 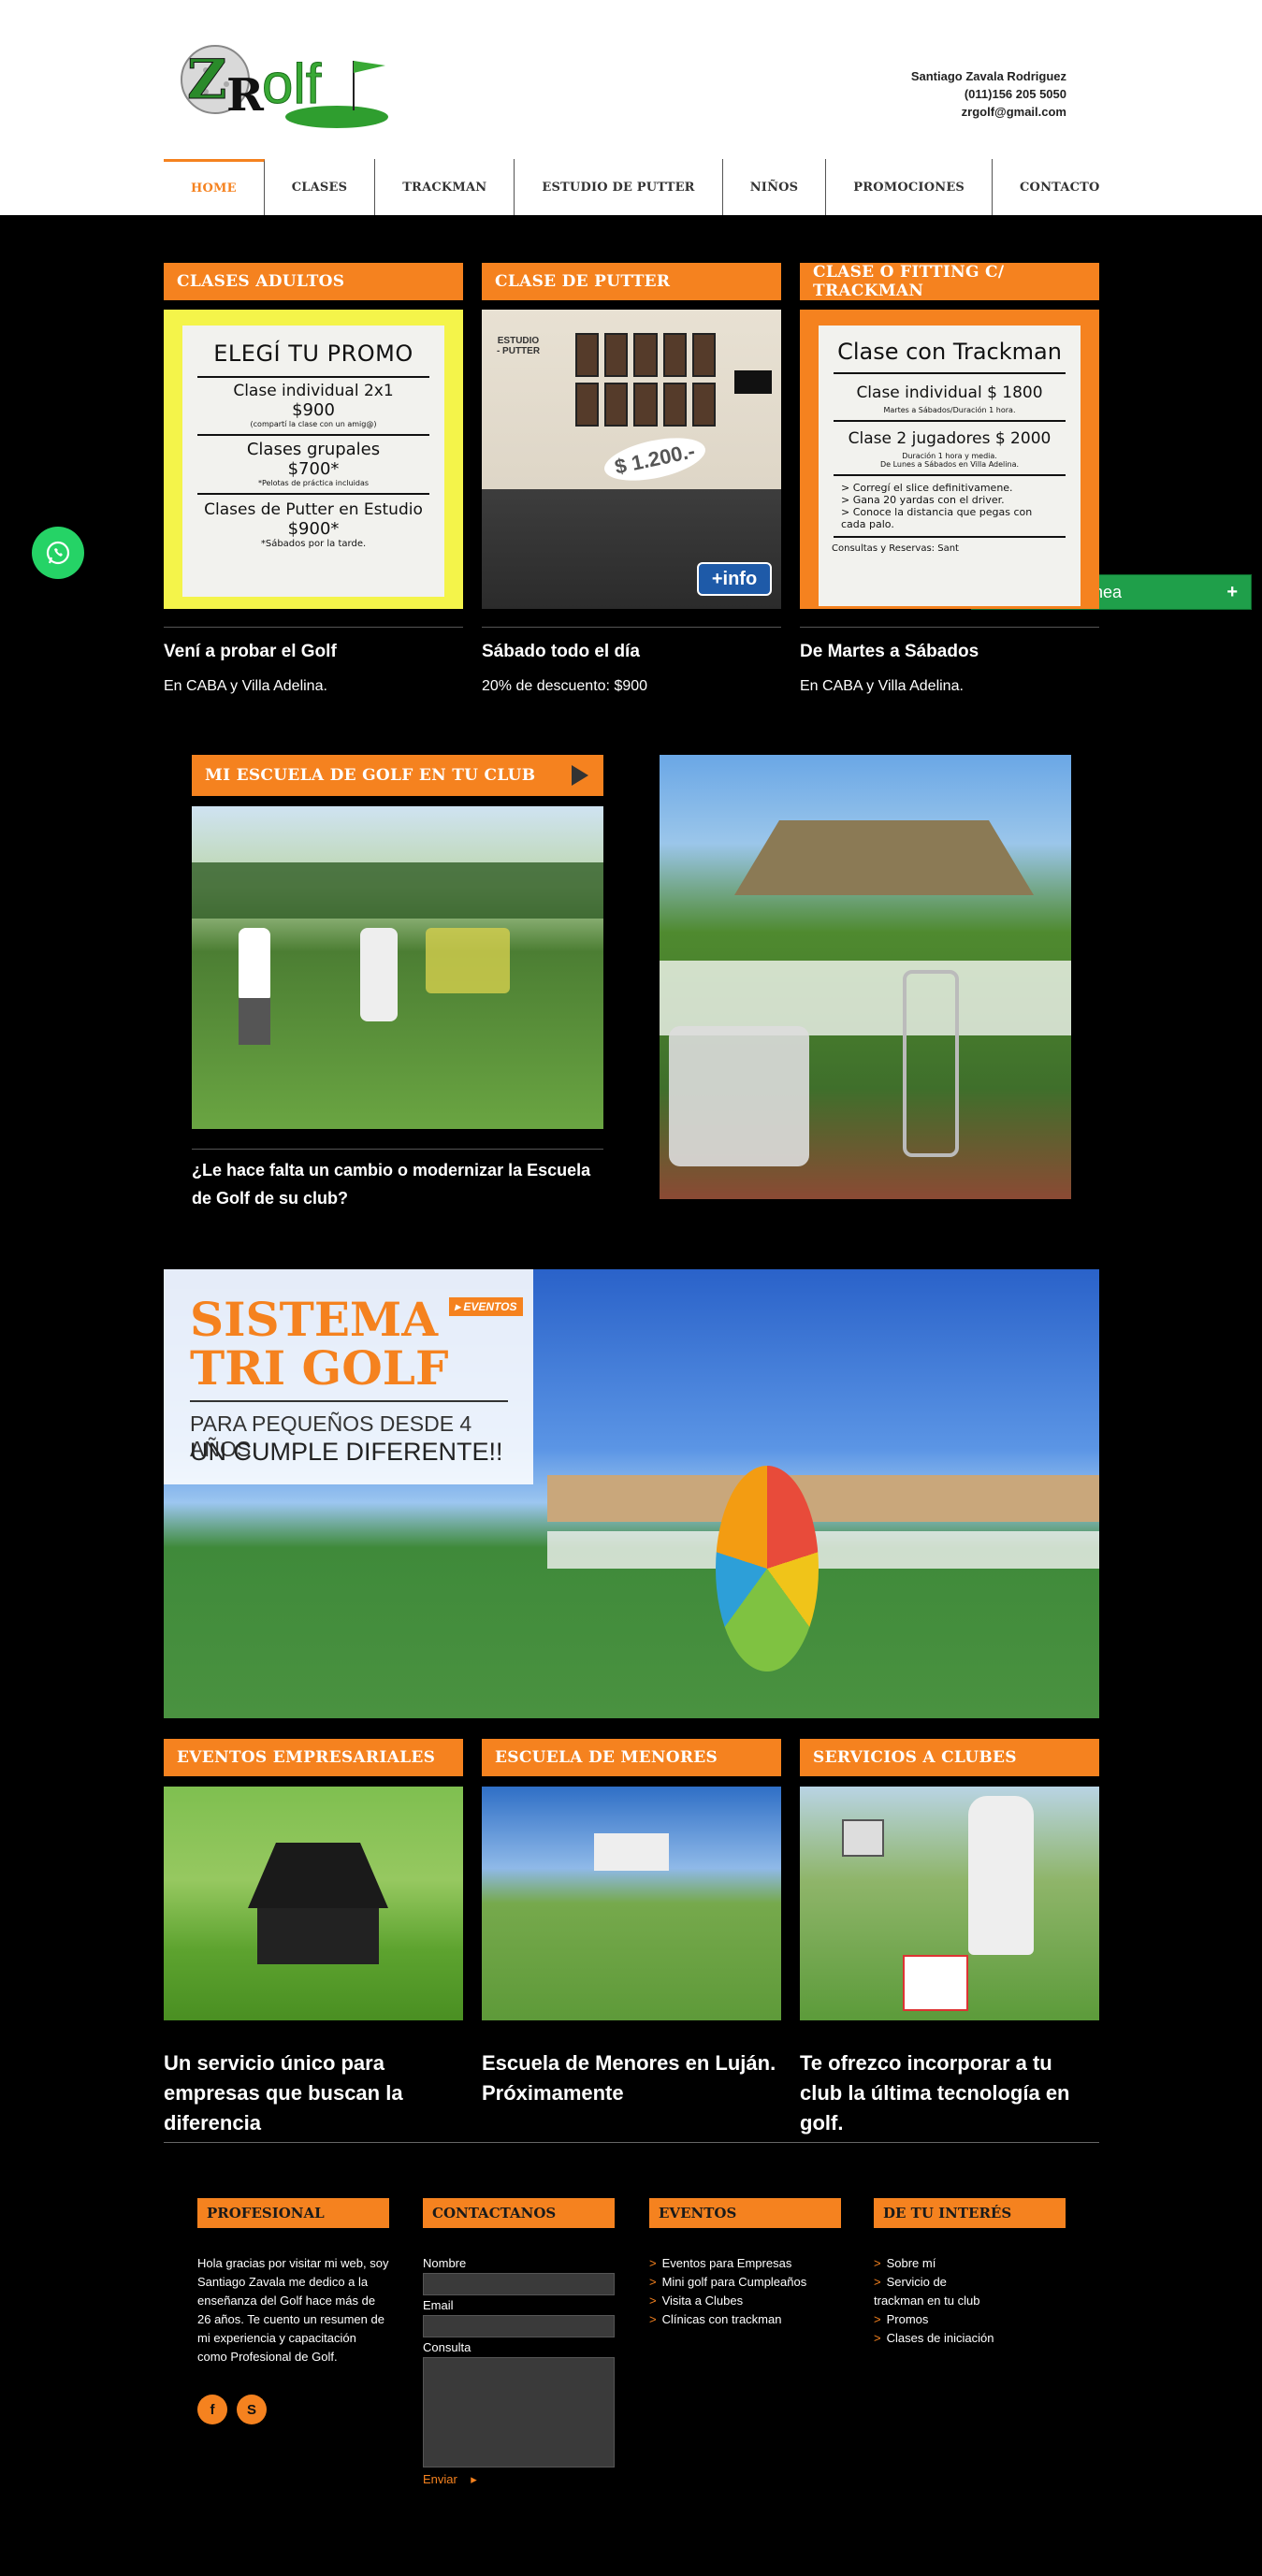 I want to click on trackman-bullet1: > Corregí el slice definitivamene., so click(x=927, y=488).